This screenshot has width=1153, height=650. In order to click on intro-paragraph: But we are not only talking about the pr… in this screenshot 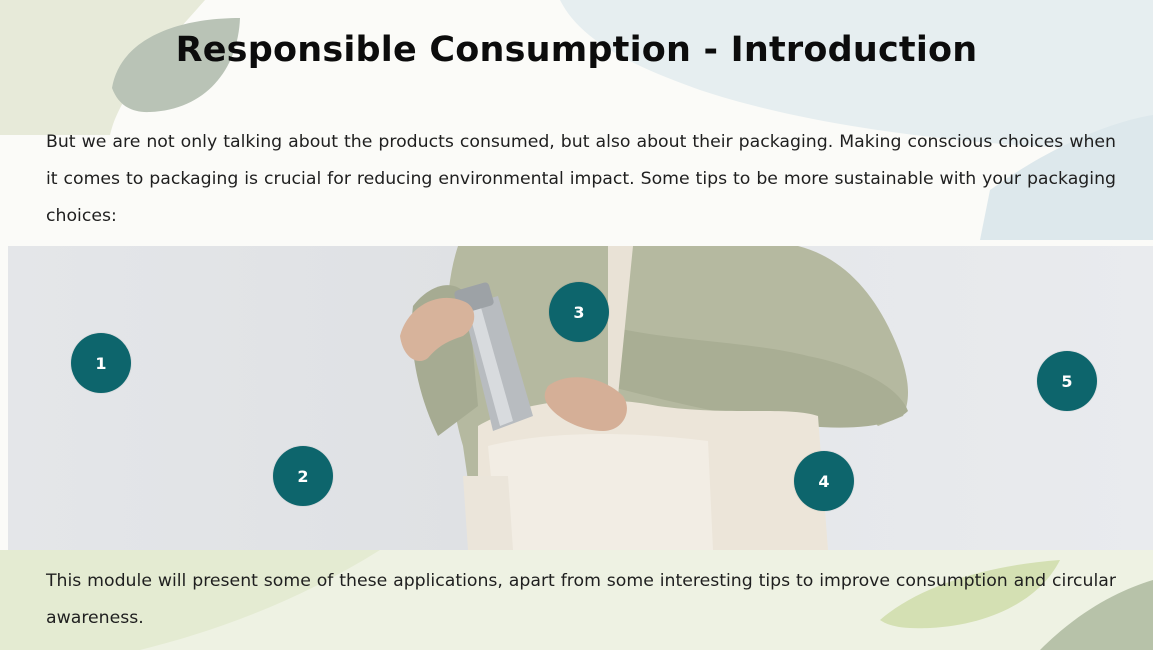, I will do `click(581, 179)`.